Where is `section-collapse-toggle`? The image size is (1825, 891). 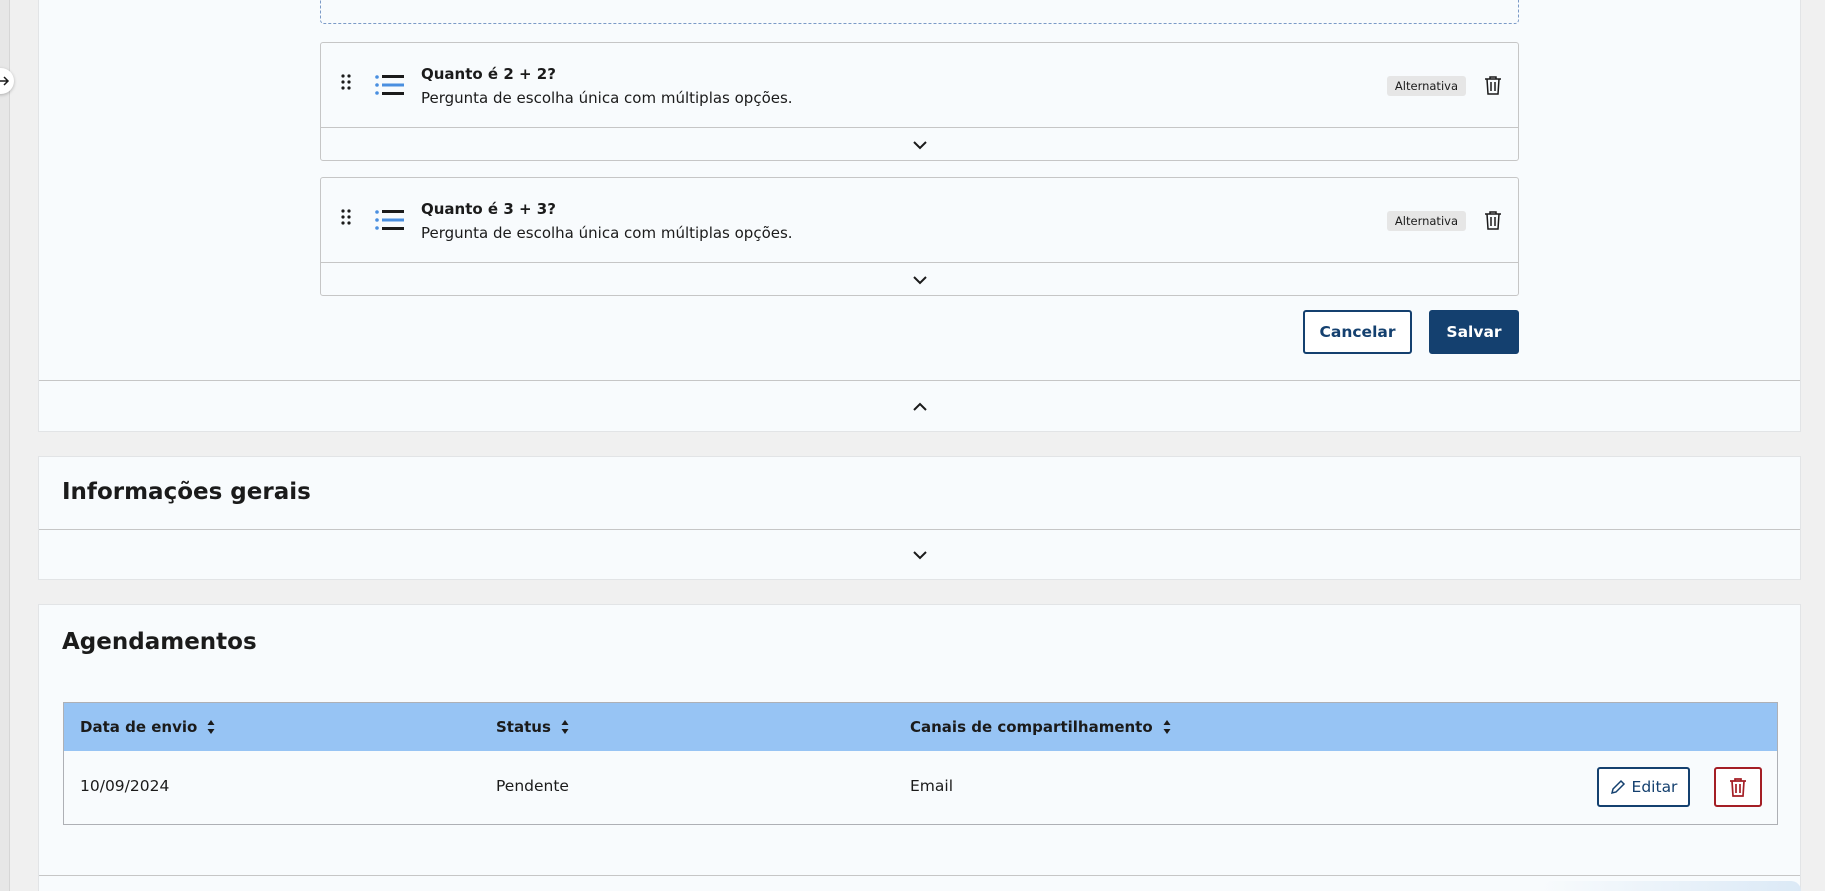
section-collapse-toggle is located at coordinates (919, 406).